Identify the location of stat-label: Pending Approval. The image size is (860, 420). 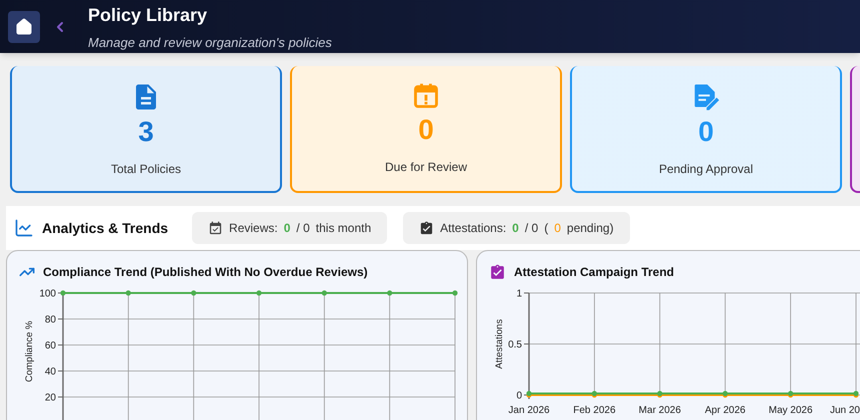
(706, 169).